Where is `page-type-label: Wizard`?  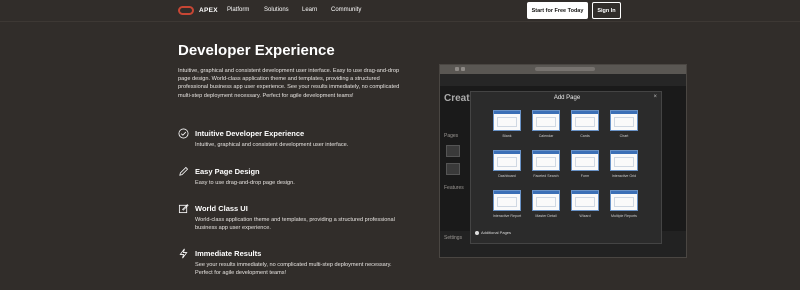
page-type-label: Wizard is located at coordinates (585, 216).